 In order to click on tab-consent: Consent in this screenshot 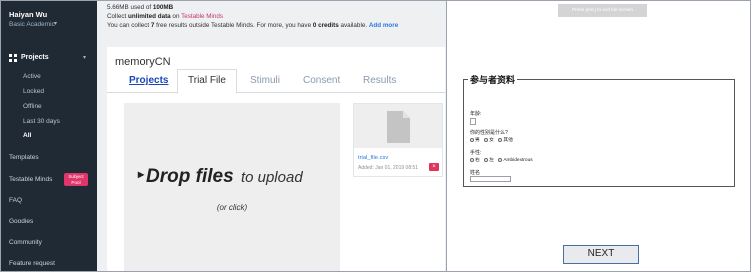, I will do `click(321, 80)`.